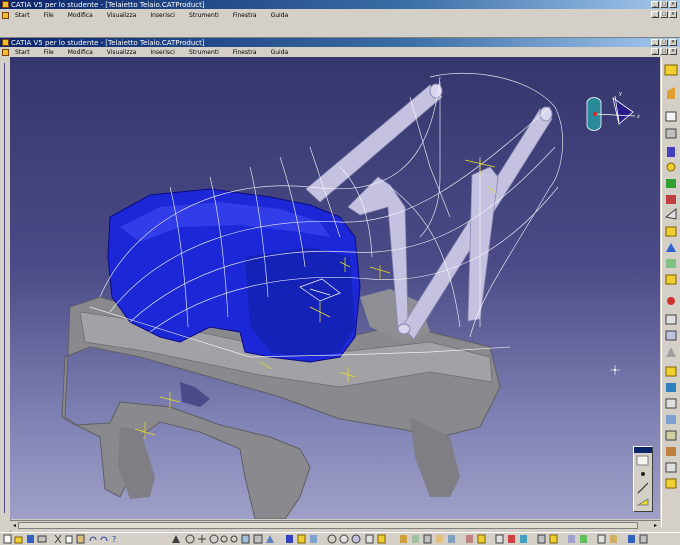 The height and width of the screenshot is (545, 680). Describe the element at coordinates (499, 539) in the screenshot. I see `explode-icon` at that location.